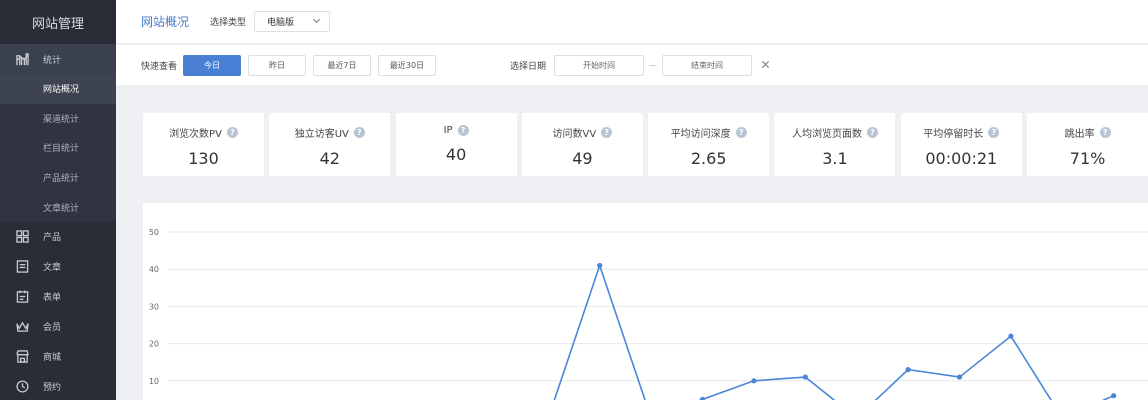 The image size is (1148, 400). Describe the element at coordinates (1087, 158) in the screenshot. I see `stat-value: 71%` at that location.